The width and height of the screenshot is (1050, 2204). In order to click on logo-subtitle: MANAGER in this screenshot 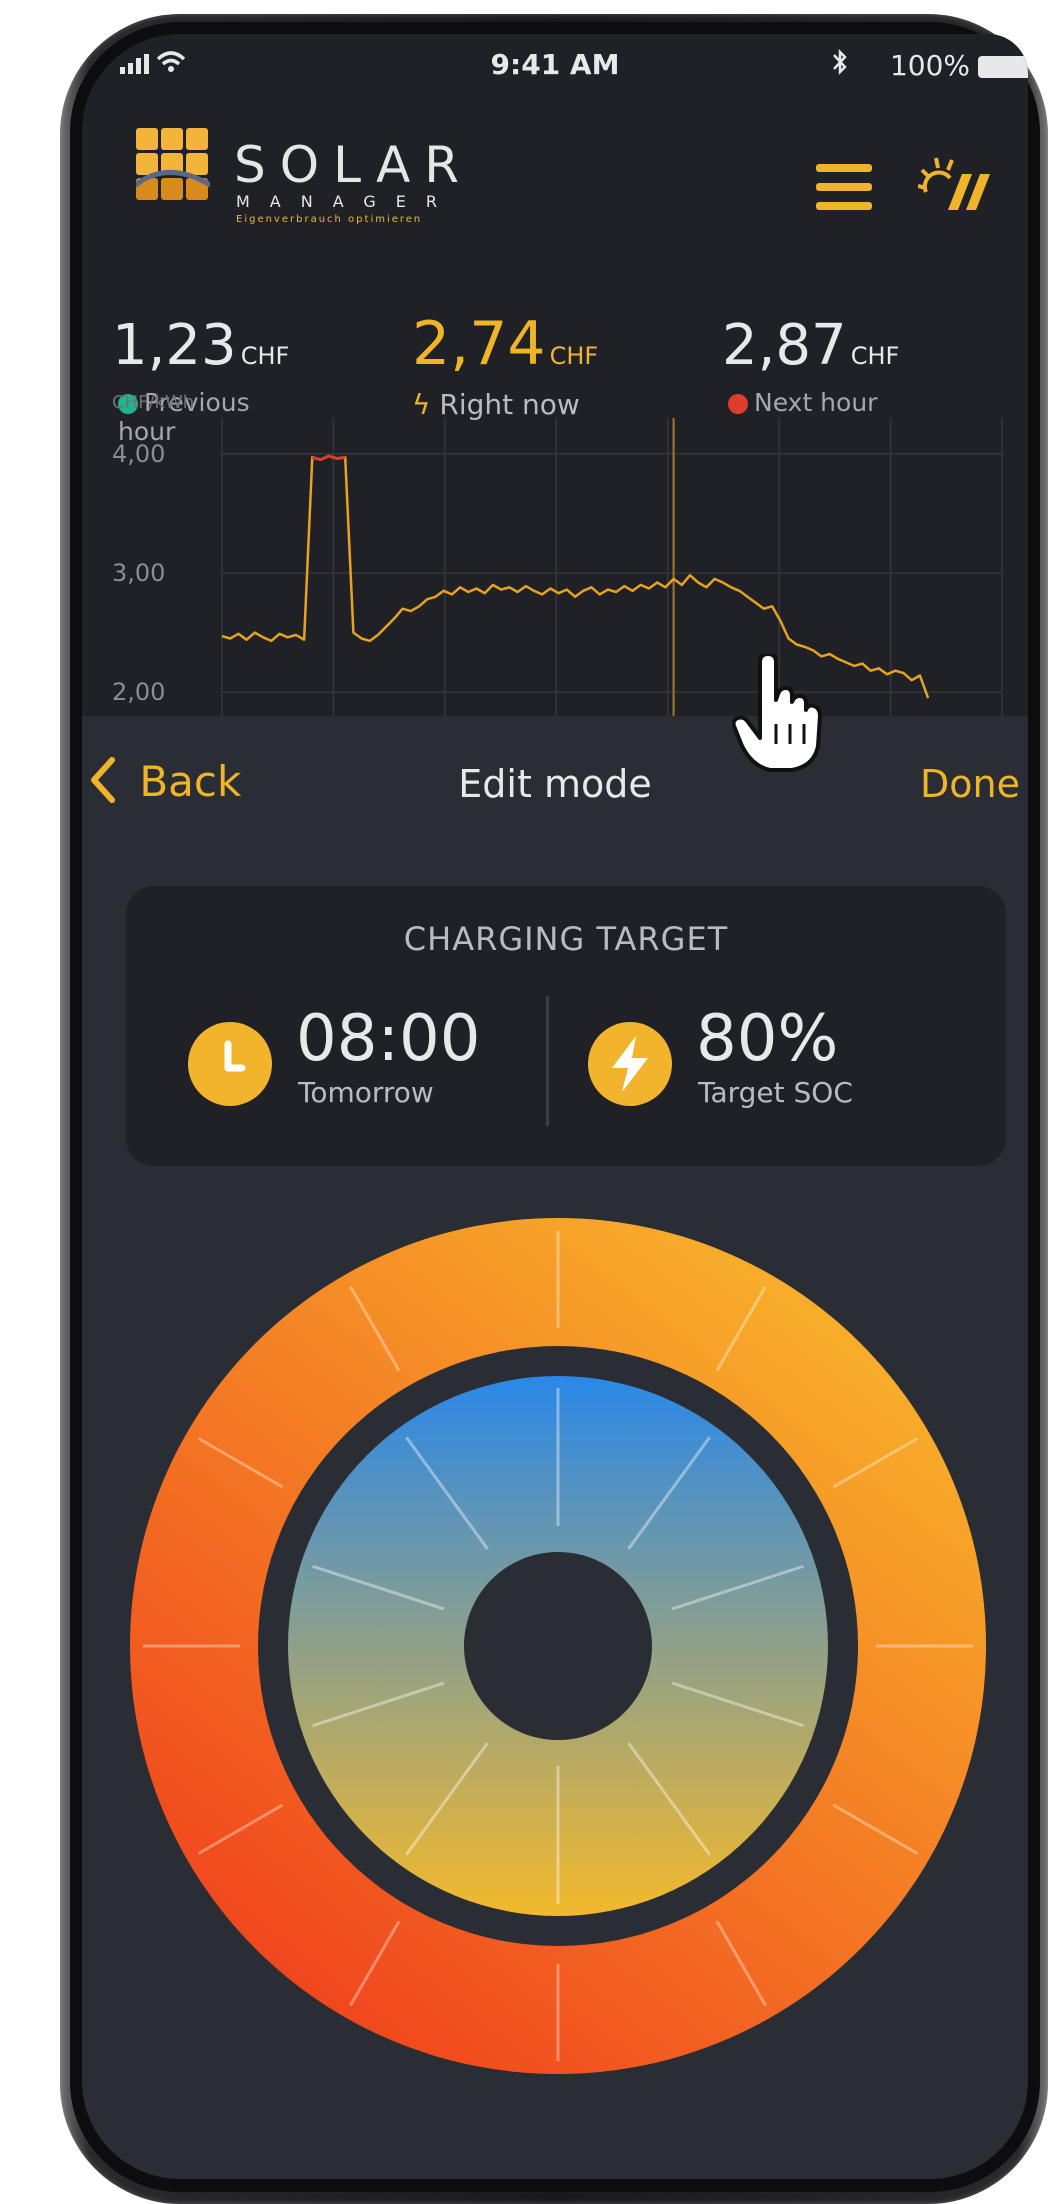, I will do `click(347, 201)`.